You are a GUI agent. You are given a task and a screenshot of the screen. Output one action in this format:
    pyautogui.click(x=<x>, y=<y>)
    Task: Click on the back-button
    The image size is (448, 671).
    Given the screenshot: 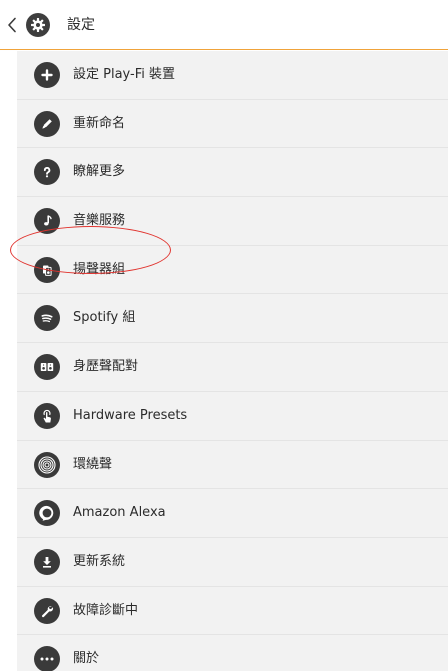 What is the action you would take?
    pyautogui.click(x=33, y=25)
    